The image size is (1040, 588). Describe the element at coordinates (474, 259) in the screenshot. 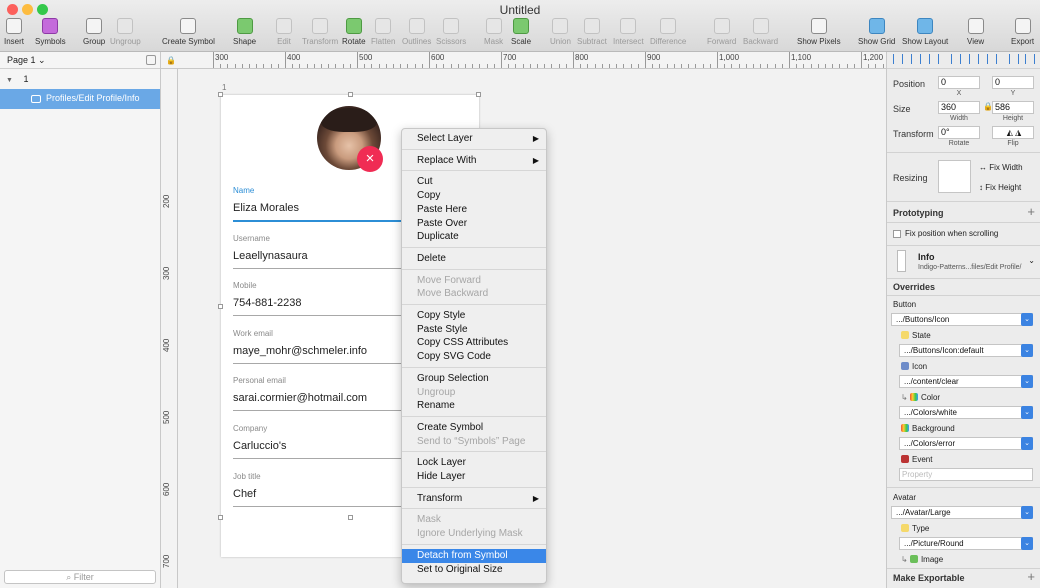

I see `menu-item-delete: Delete` at that location.